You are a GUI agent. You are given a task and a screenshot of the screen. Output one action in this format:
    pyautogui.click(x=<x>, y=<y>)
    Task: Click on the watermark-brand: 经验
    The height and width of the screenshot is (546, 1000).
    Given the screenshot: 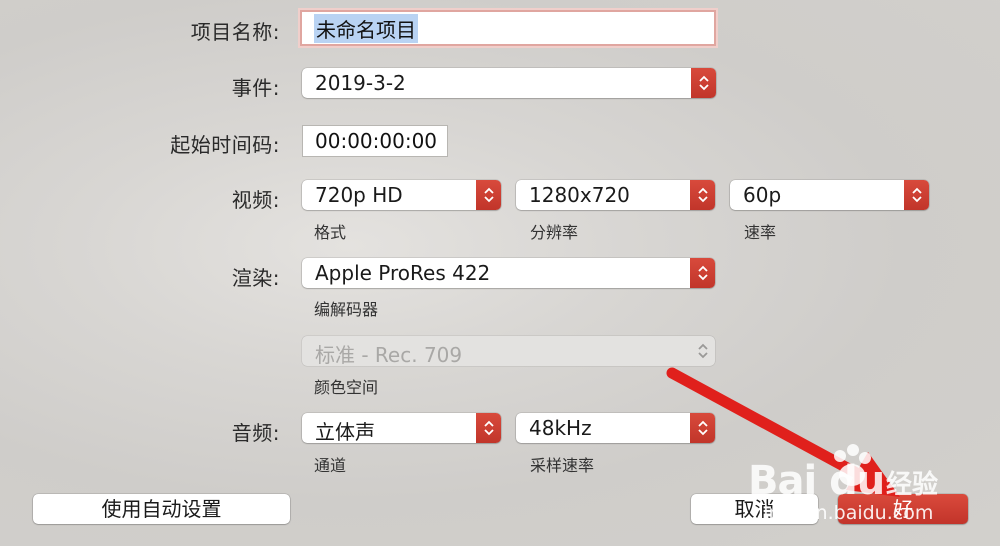 What is the action you would take?
    pyautogui.click(x=912, y=485)
    